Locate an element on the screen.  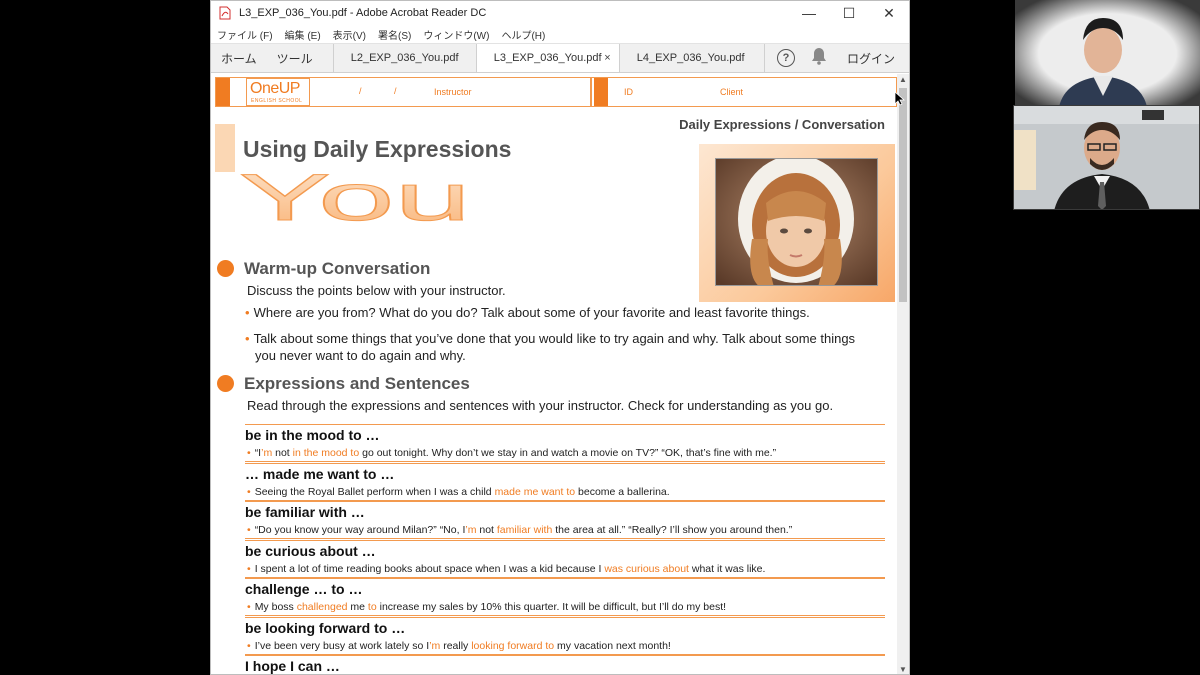
minimize-button: — is located at coordinates (809, 13).